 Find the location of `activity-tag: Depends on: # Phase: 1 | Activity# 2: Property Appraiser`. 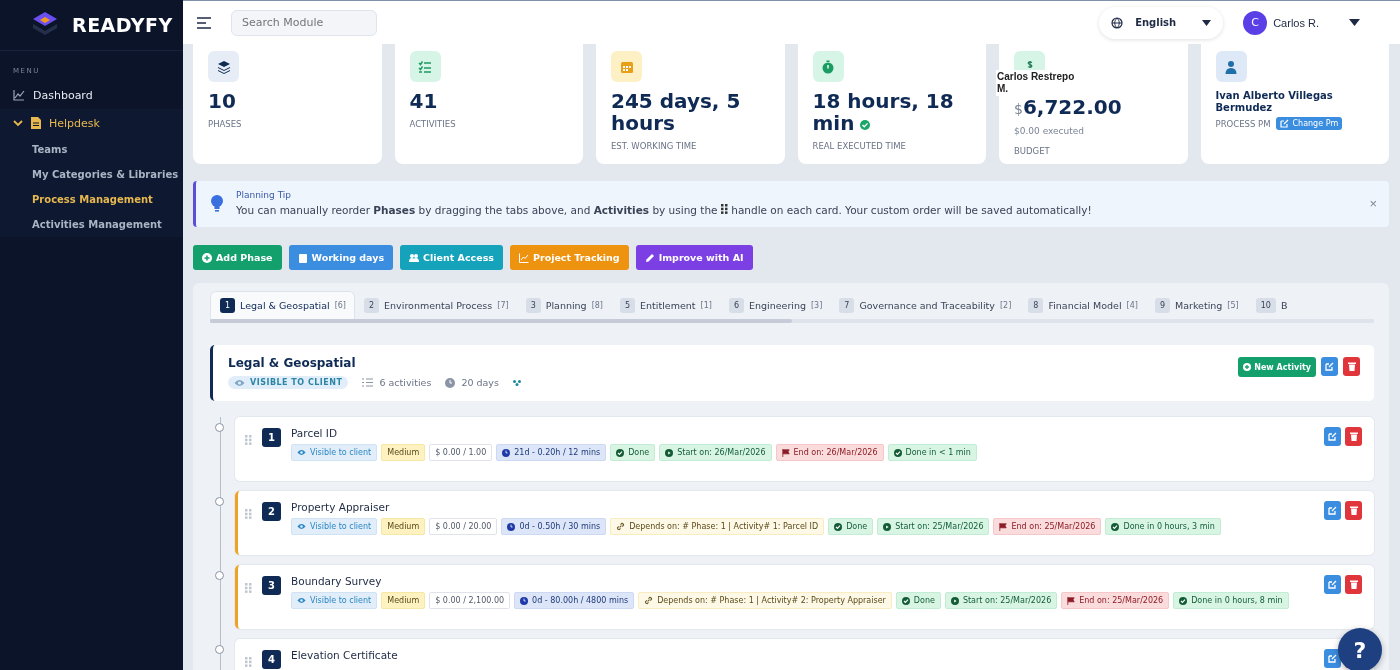

activity-tag: Depends on: # Phase: 1 | Activity# 2: Property Appraiser is located at coordinates (765, 600).